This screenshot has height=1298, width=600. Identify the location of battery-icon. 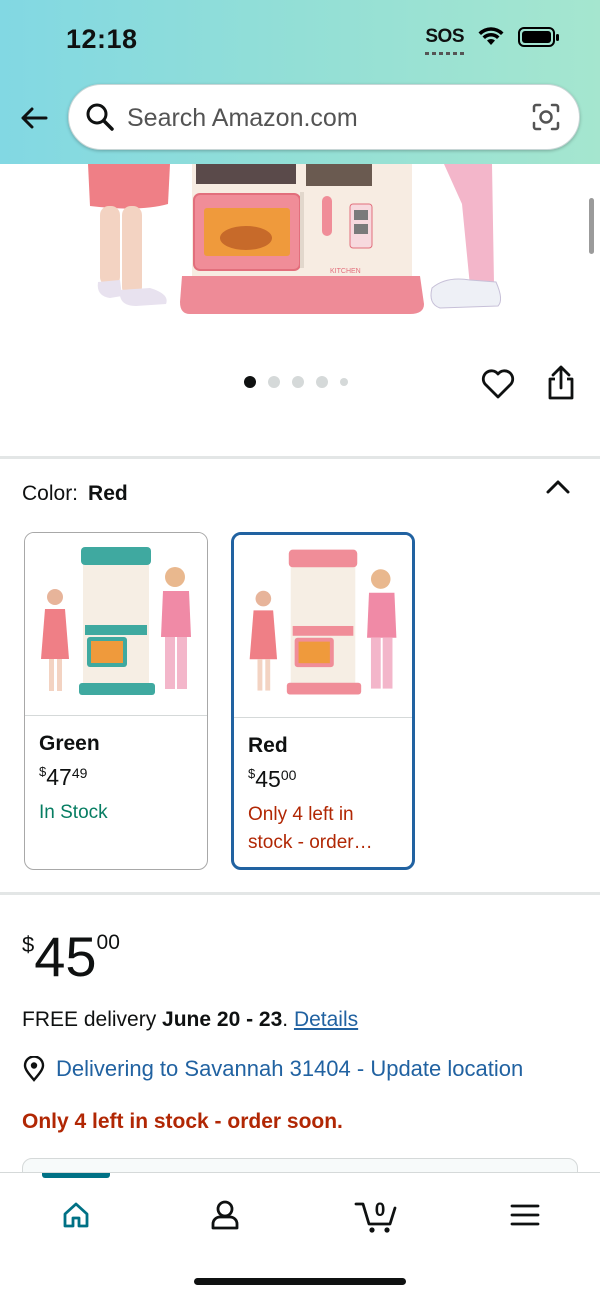
(538, 37).